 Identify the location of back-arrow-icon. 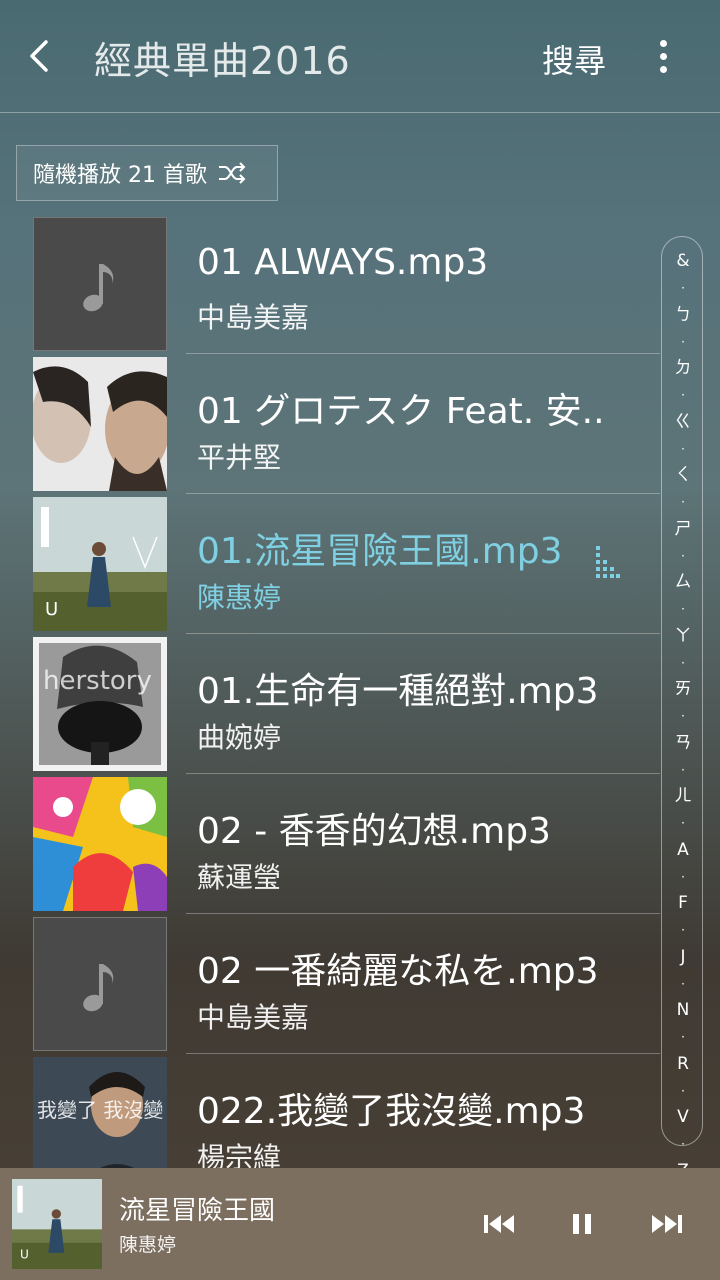
(42, 56).